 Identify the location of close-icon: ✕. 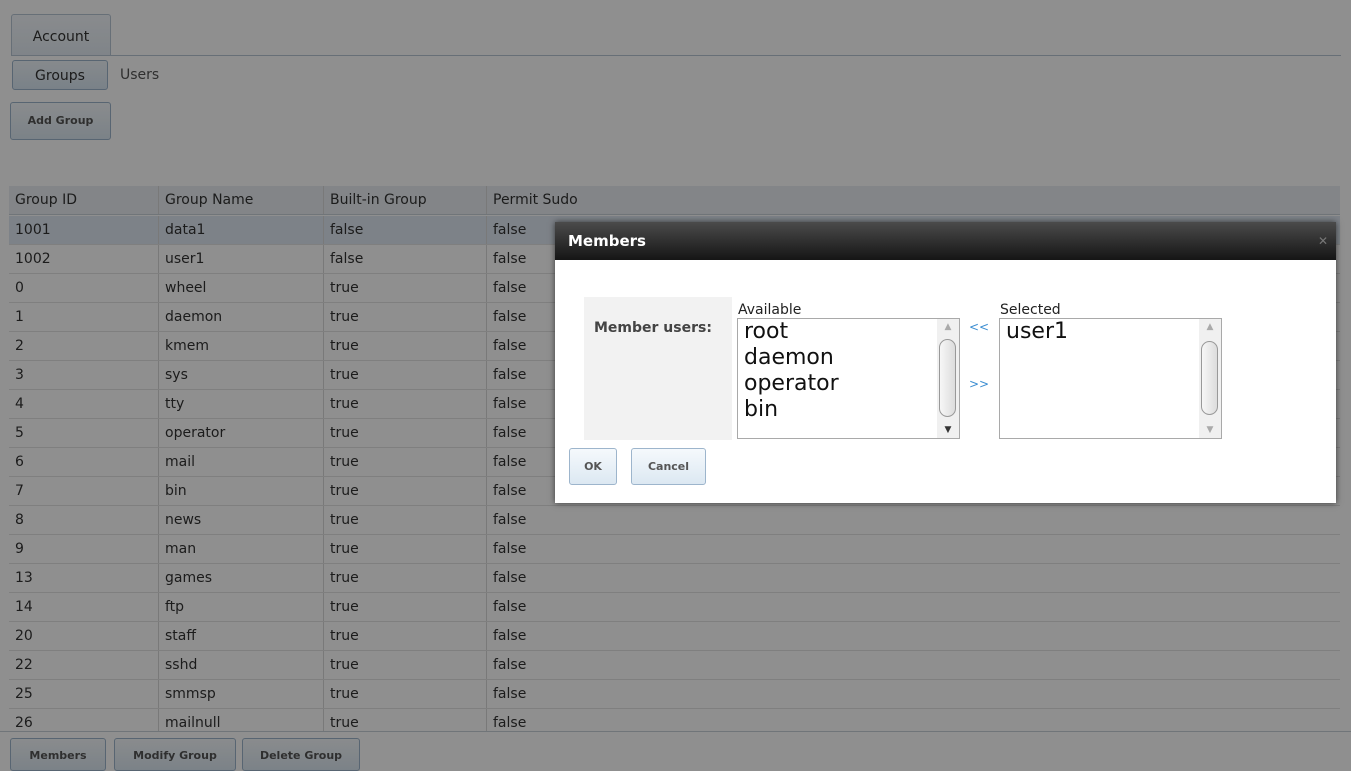
(1323, 241).